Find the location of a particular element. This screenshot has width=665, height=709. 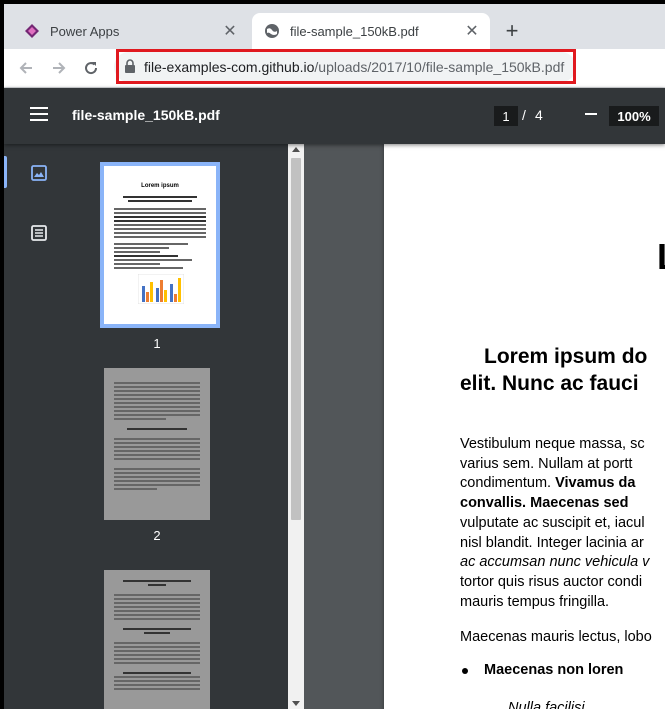

bullet-item: Maecenas non loren is located at coordinates (543, 670).